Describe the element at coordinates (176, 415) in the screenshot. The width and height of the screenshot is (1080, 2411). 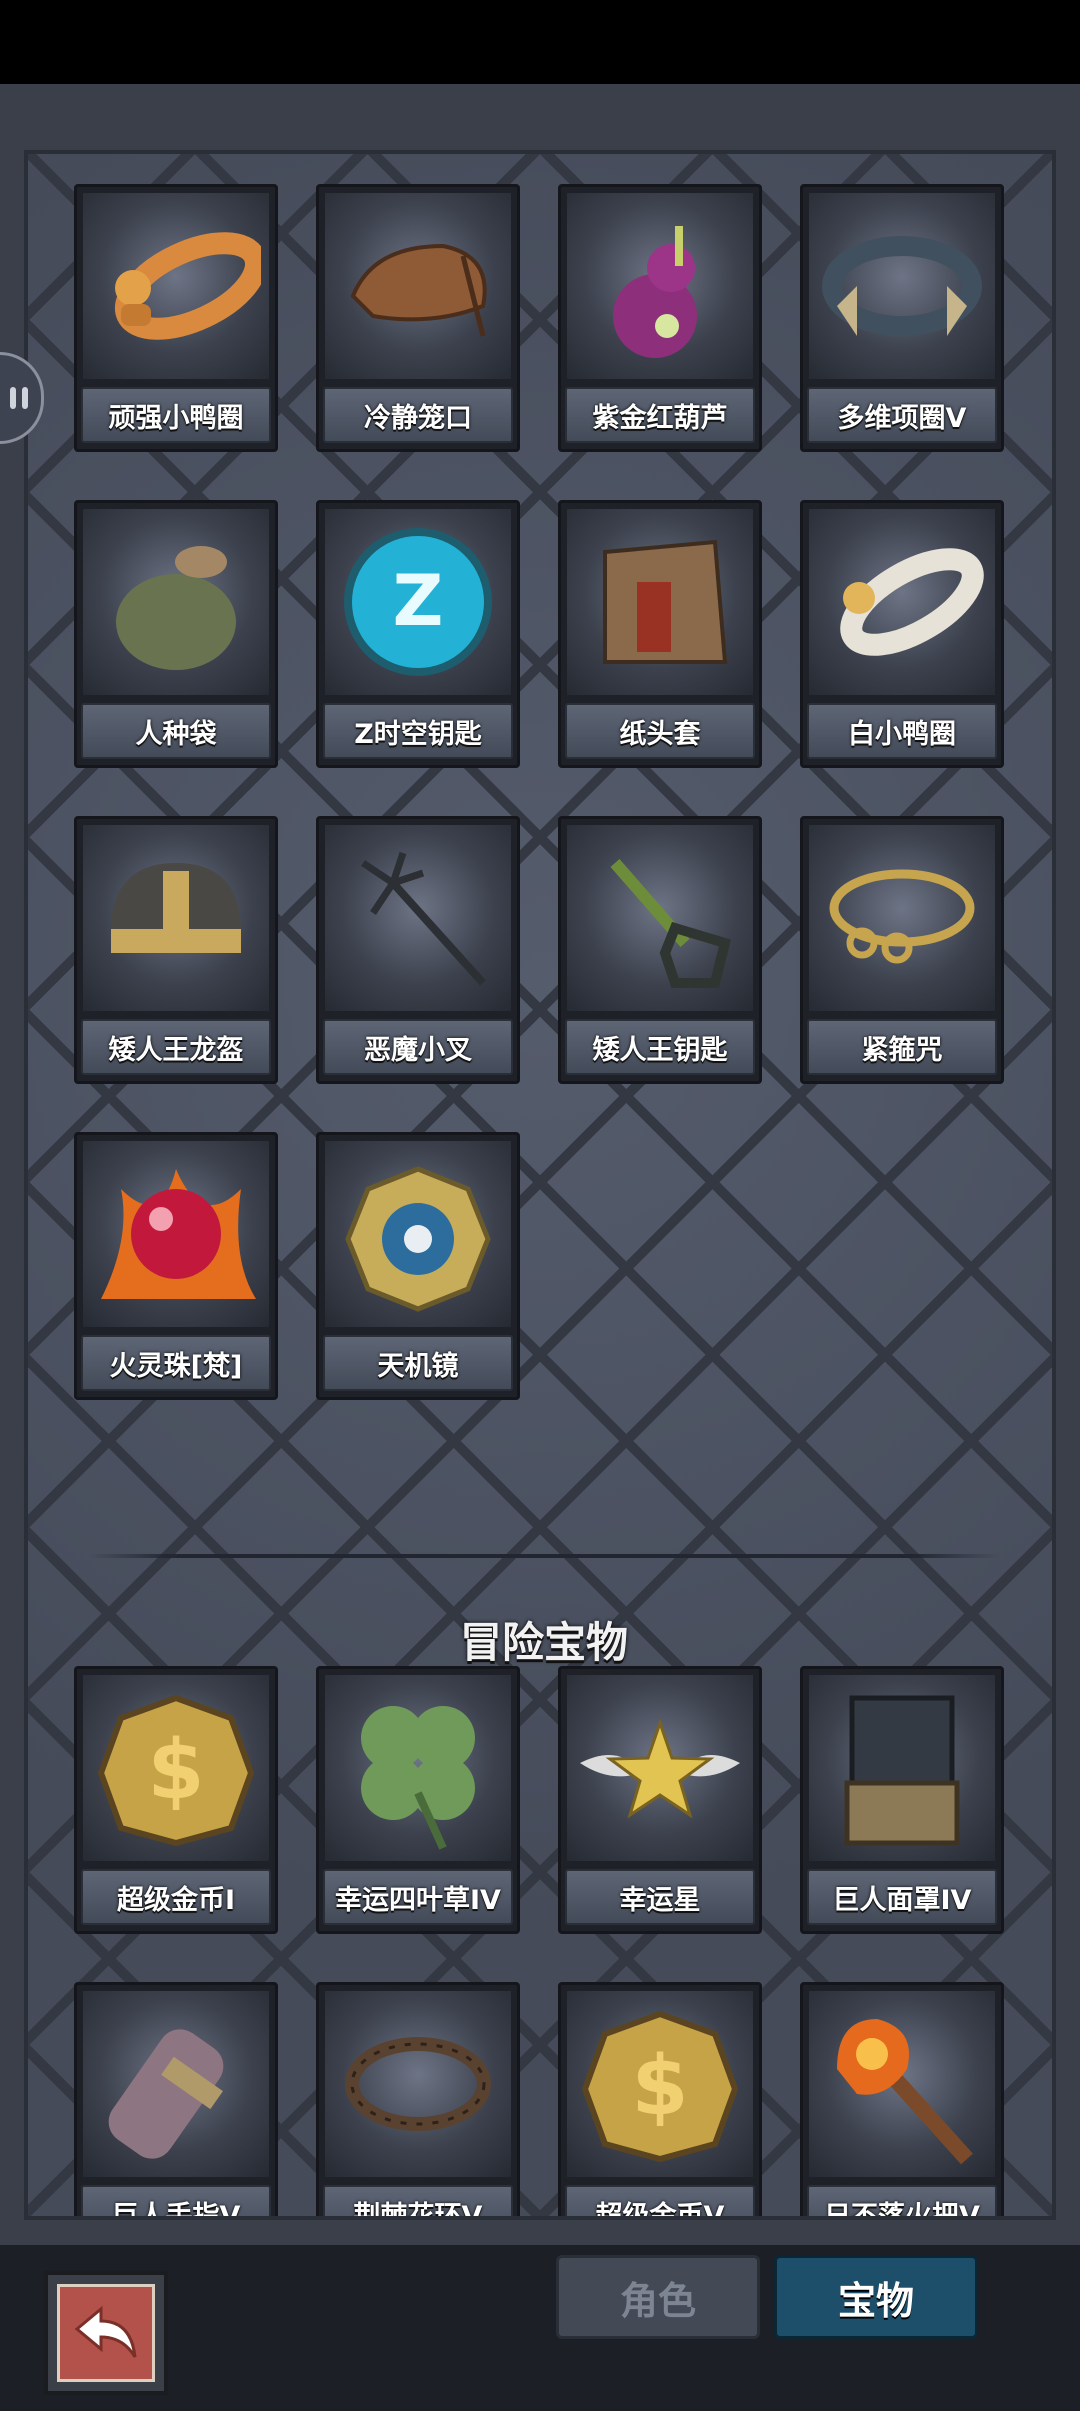
I see `item-name: 顽强小鸭圈` at that location.